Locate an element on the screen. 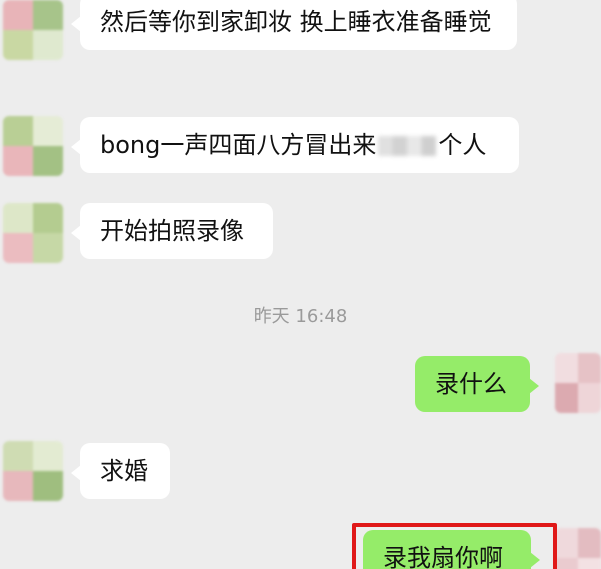  message-text: 然后等你到家卸妆 换上睡衣准备睡觉 is located at coordinates (296, 22).